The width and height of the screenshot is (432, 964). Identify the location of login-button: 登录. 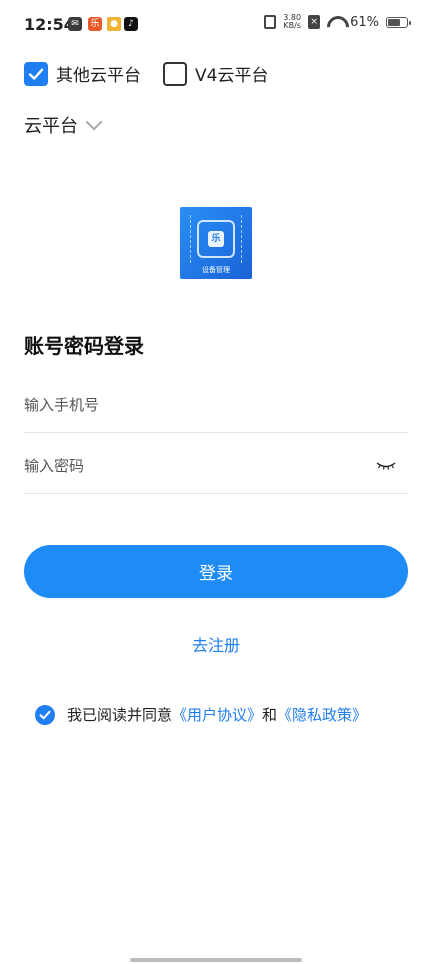
(216, 571).